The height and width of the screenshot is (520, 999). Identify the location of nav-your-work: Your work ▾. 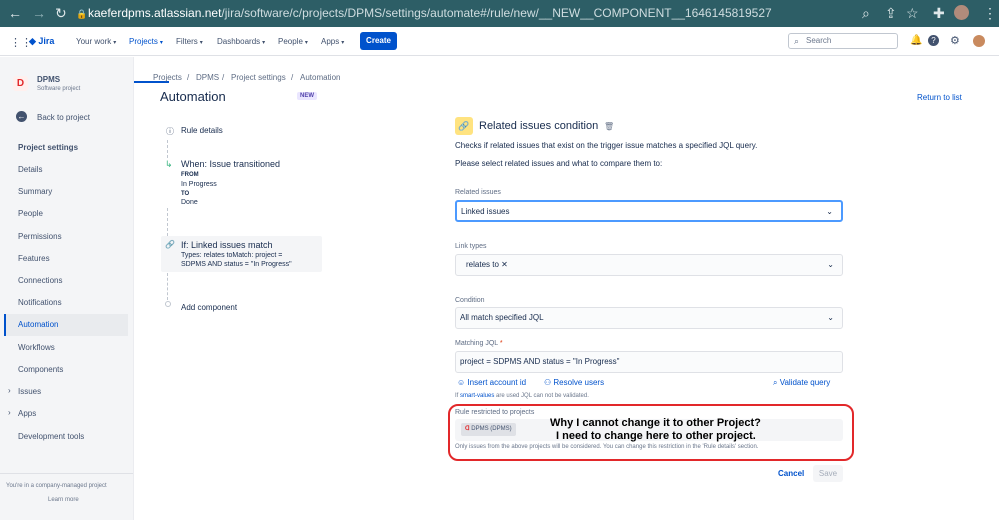
(96, 41).